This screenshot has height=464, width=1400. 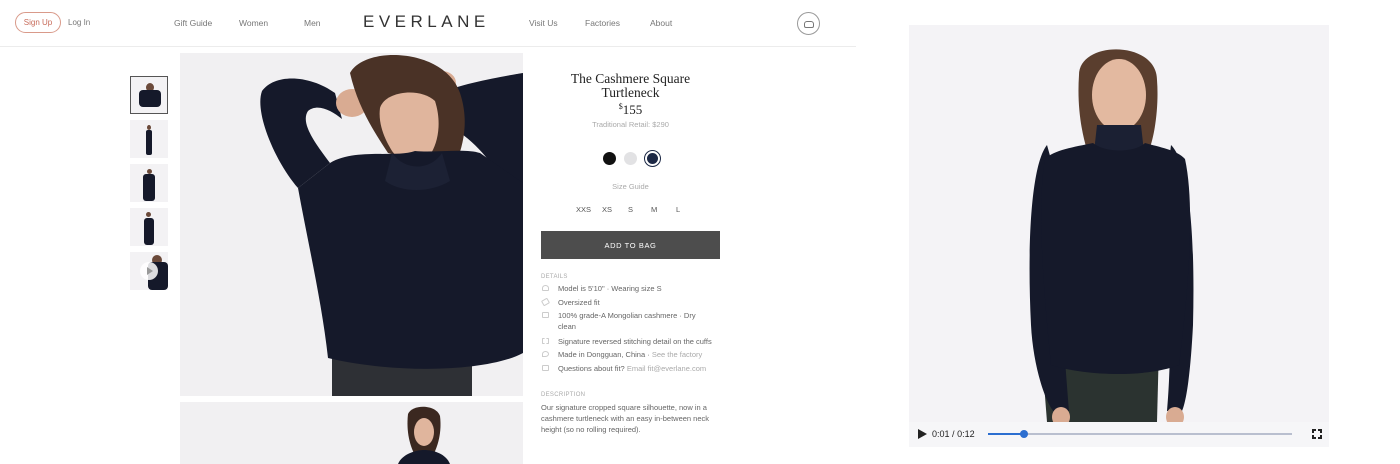 What do you see at coordinates (630, 124) in the screenshot?
I see `traditional-retail: Traditional Retail: $290` at bounding box center [630, 124].